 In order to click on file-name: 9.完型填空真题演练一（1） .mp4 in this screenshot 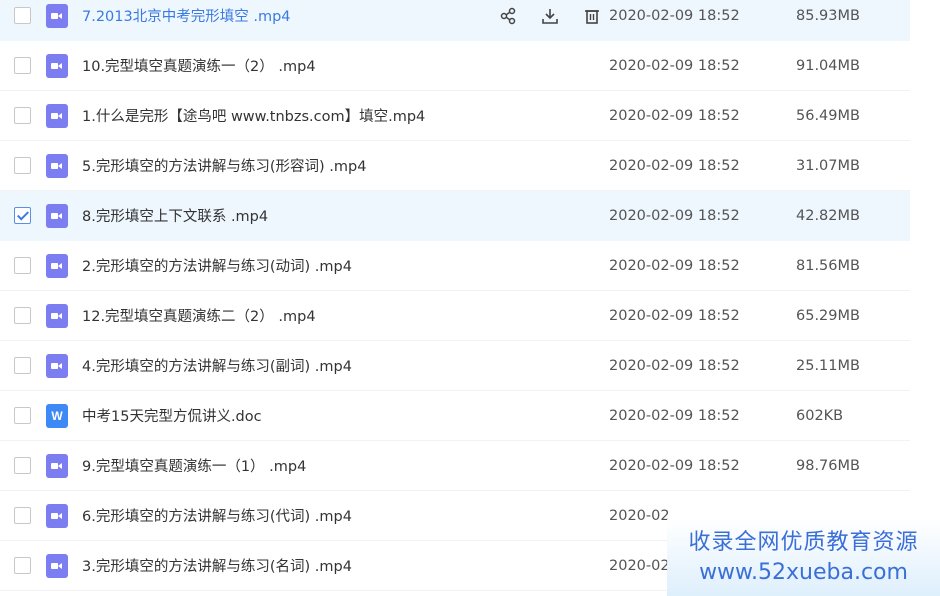, I will do `click(194, 465)`.